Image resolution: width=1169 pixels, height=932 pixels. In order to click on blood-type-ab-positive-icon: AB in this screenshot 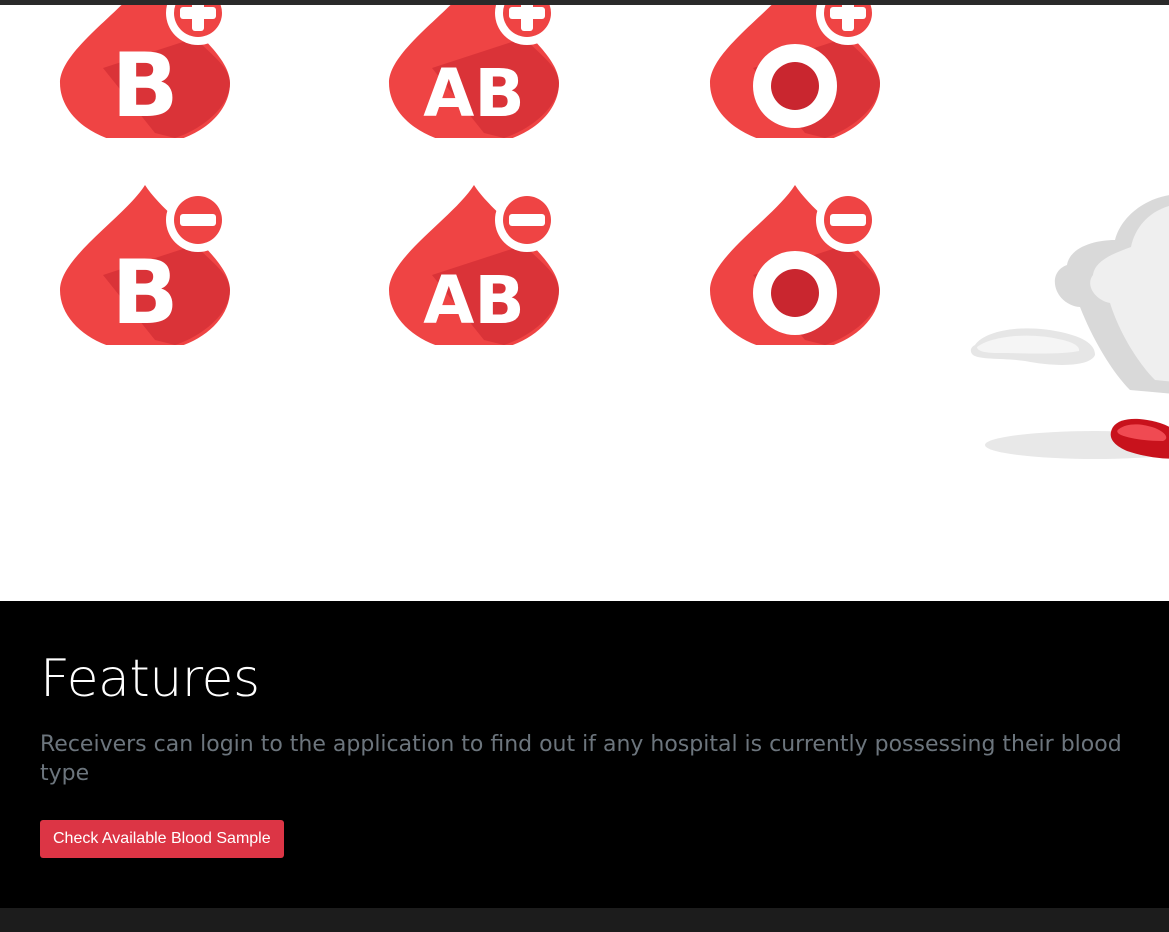, I will do `click(474, 75)`.